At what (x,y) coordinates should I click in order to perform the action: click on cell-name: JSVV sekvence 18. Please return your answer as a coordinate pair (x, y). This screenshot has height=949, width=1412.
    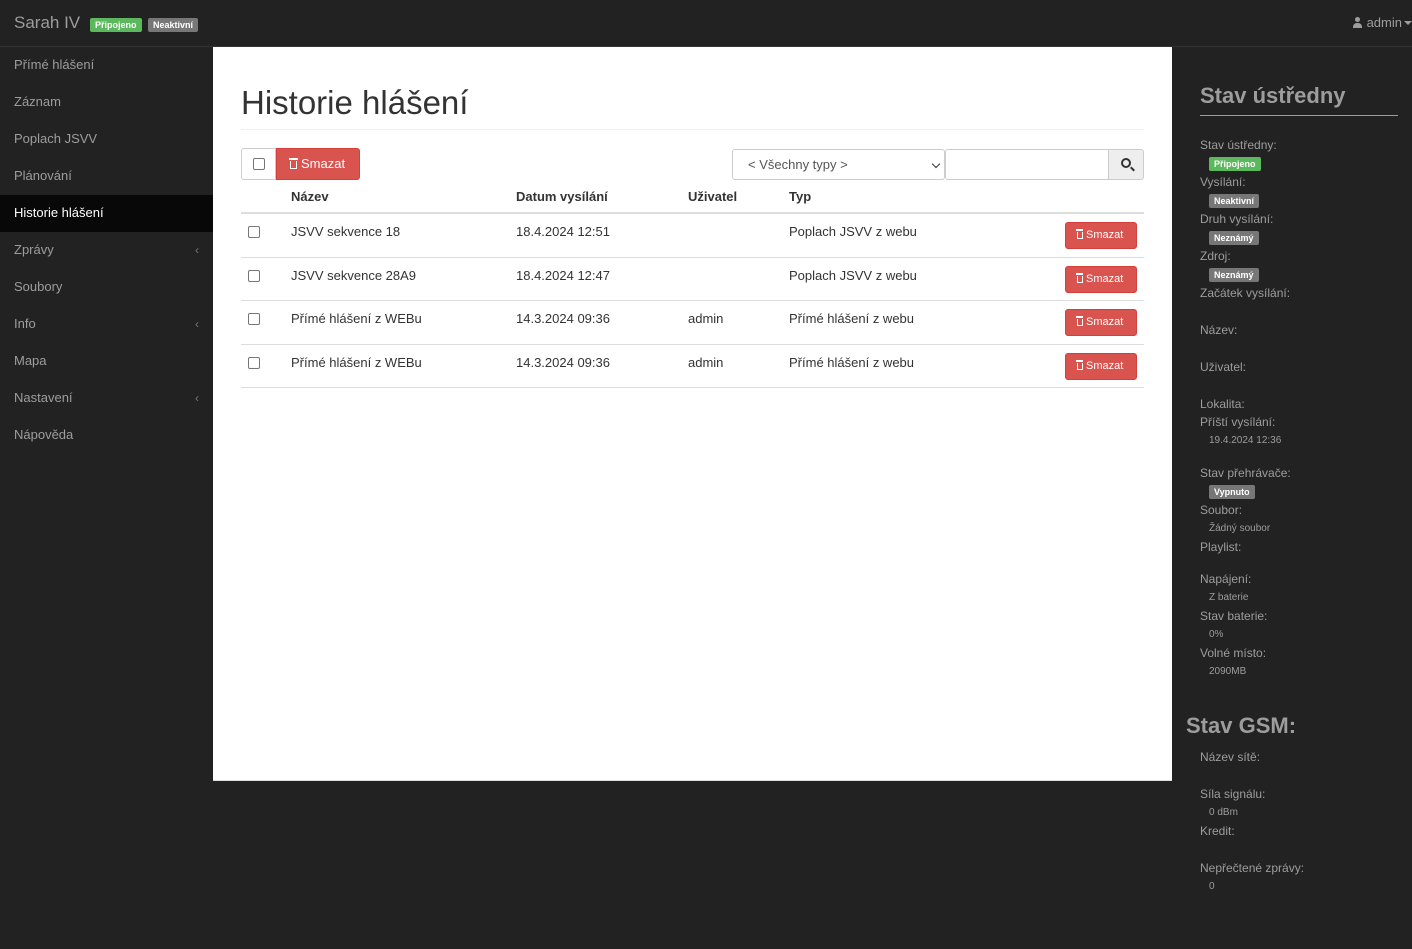
    Looking at the image, I should click on (346, 231).